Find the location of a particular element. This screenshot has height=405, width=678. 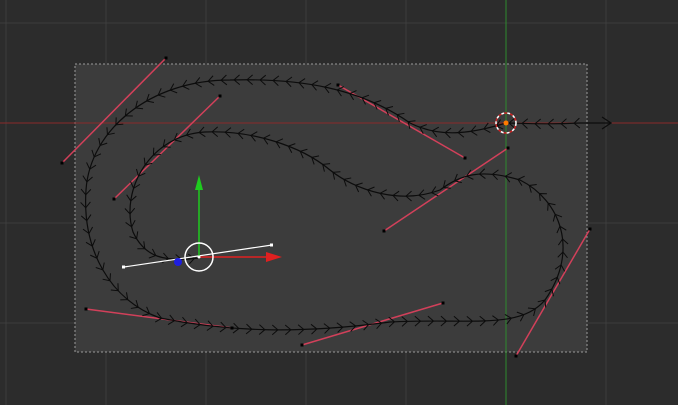

gizmo-z-handle is located at coordinates (178, 262).